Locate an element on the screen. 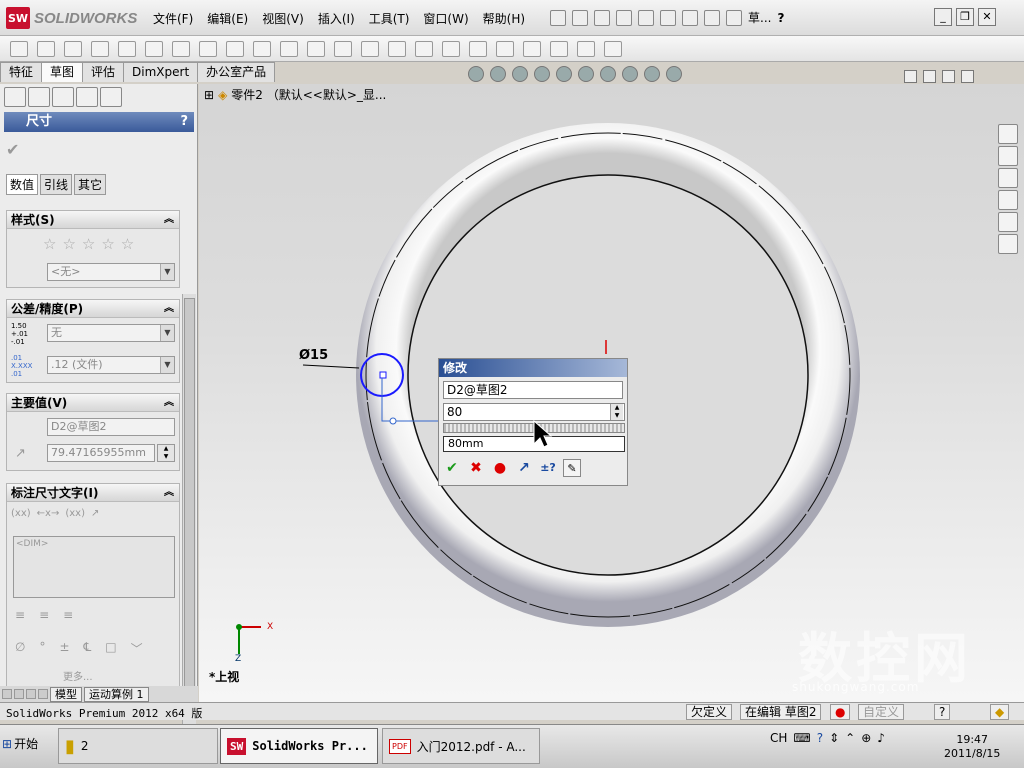 The image size is (1024, 768). align-left-icon: ≡ is located at coordinates (20, 615).